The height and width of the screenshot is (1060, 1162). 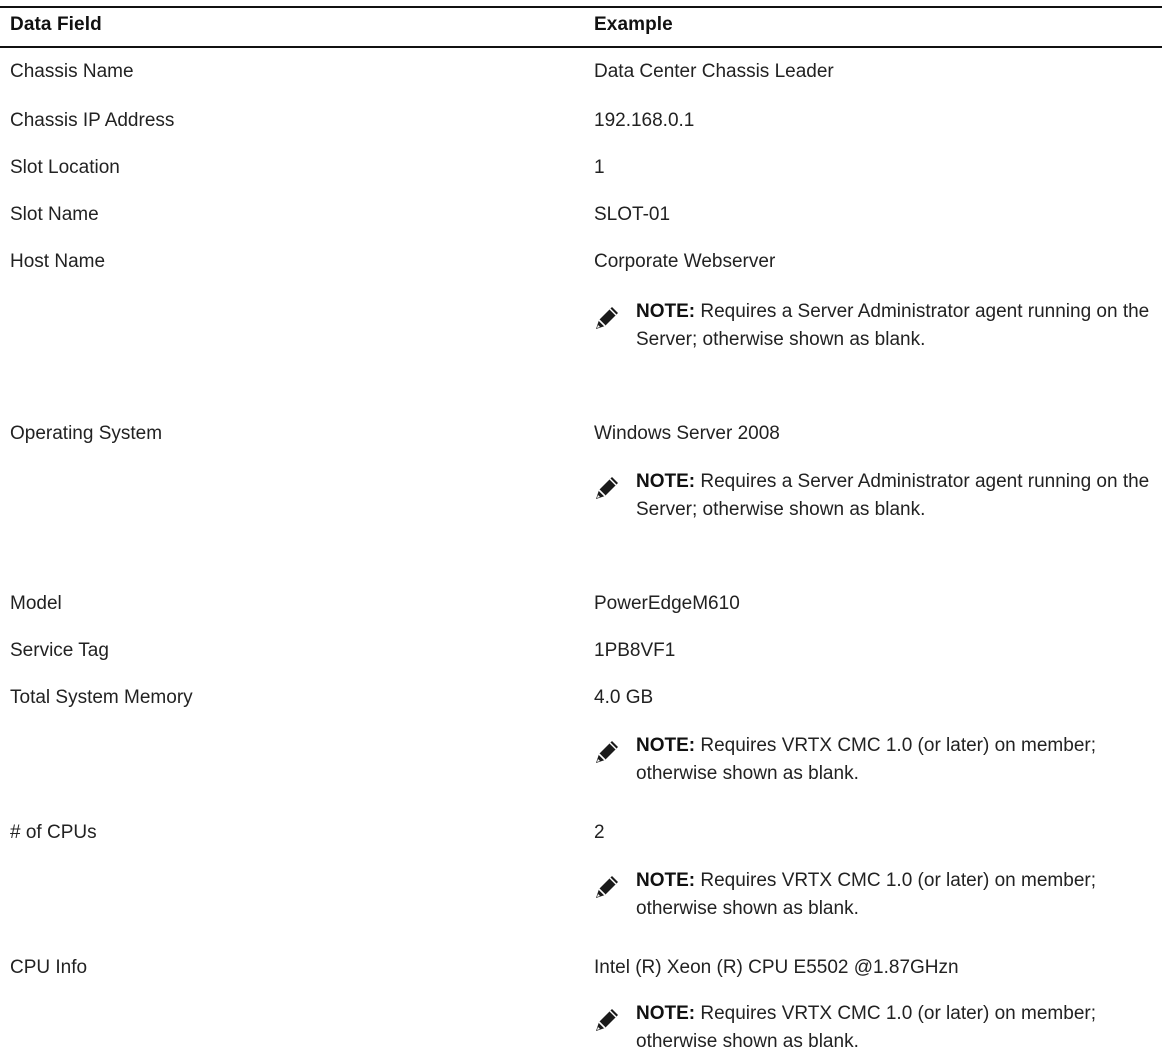 I want to click on header-data-field: Data Field, so click(x=56, y=24).